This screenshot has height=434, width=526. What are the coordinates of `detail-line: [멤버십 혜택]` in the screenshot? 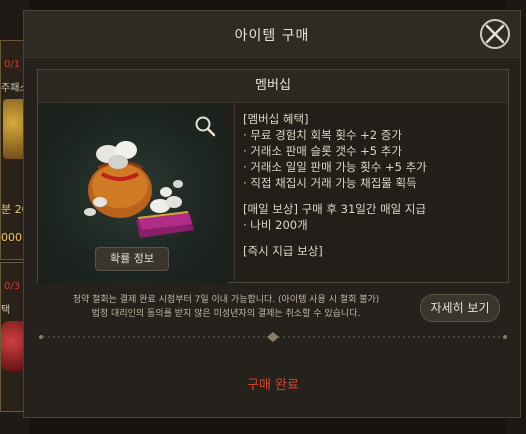 It's located at (276, 119).